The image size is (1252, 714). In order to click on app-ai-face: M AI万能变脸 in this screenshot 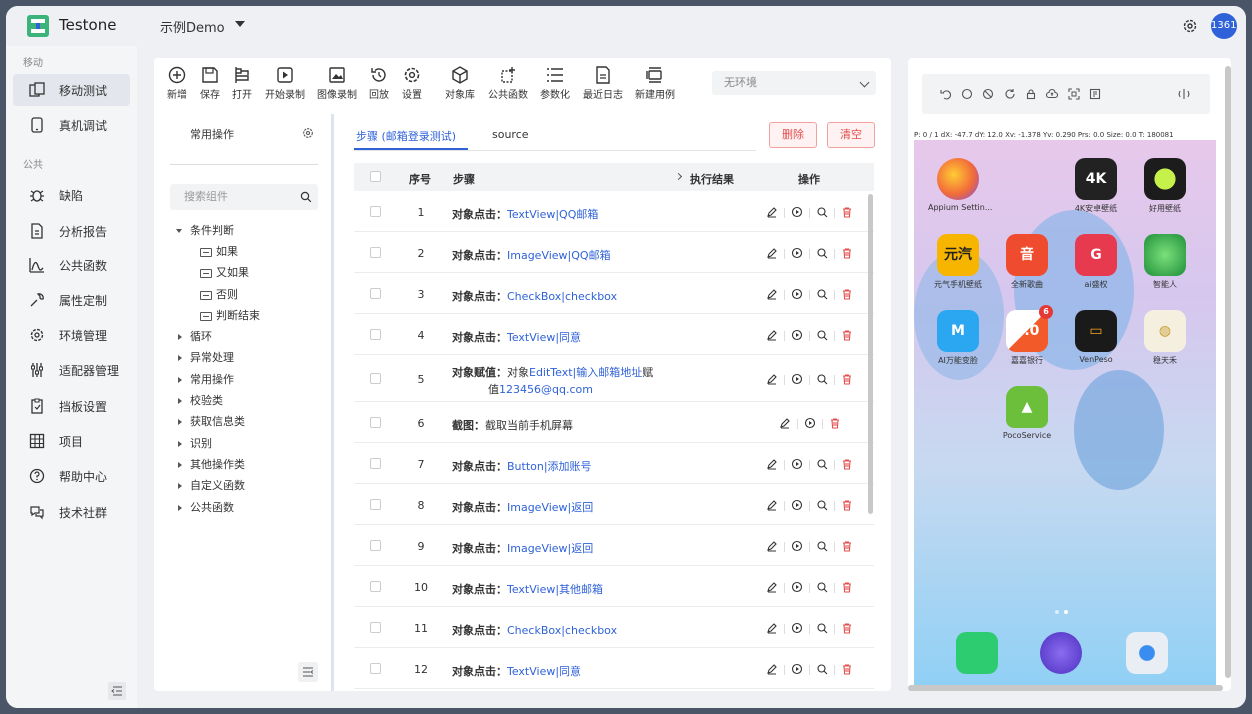, I will do `click(958, 338)`.